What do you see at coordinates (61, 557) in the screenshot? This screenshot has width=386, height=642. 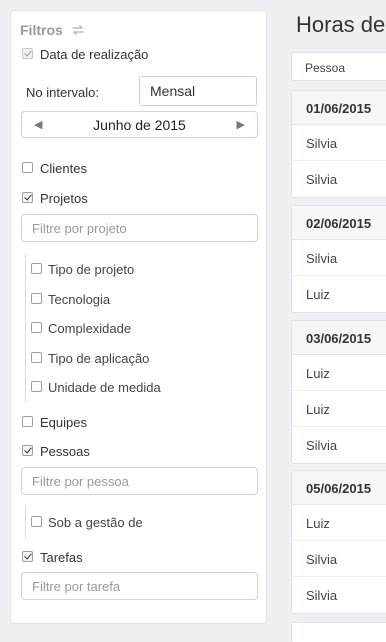 I see `tarefas-label: Tarefas` at bounding box center [61, 557].